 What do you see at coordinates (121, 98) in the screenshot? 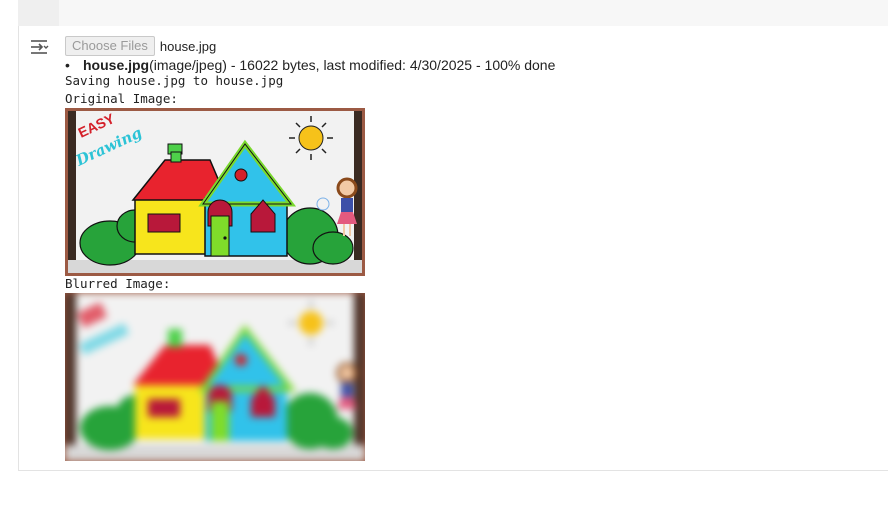
I see `original-image-label: Original Image:` at bounding box center [121, 98].